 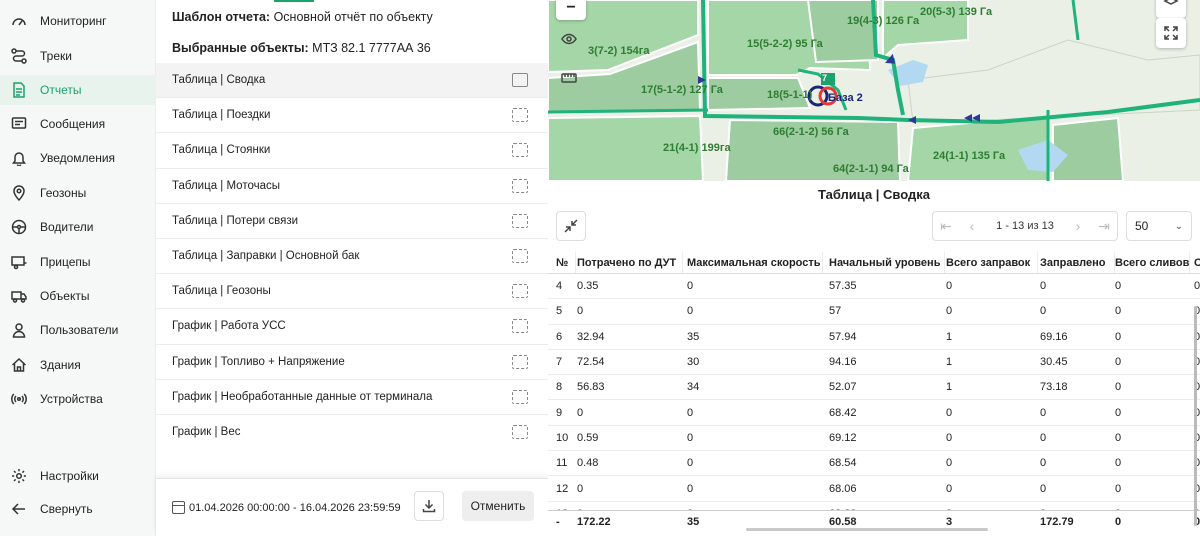 What do you see at coordinates (78, 193) in the screenshot?
I see `sidebar-item-geozones: Геозоны` at bounding box center [78, 193].